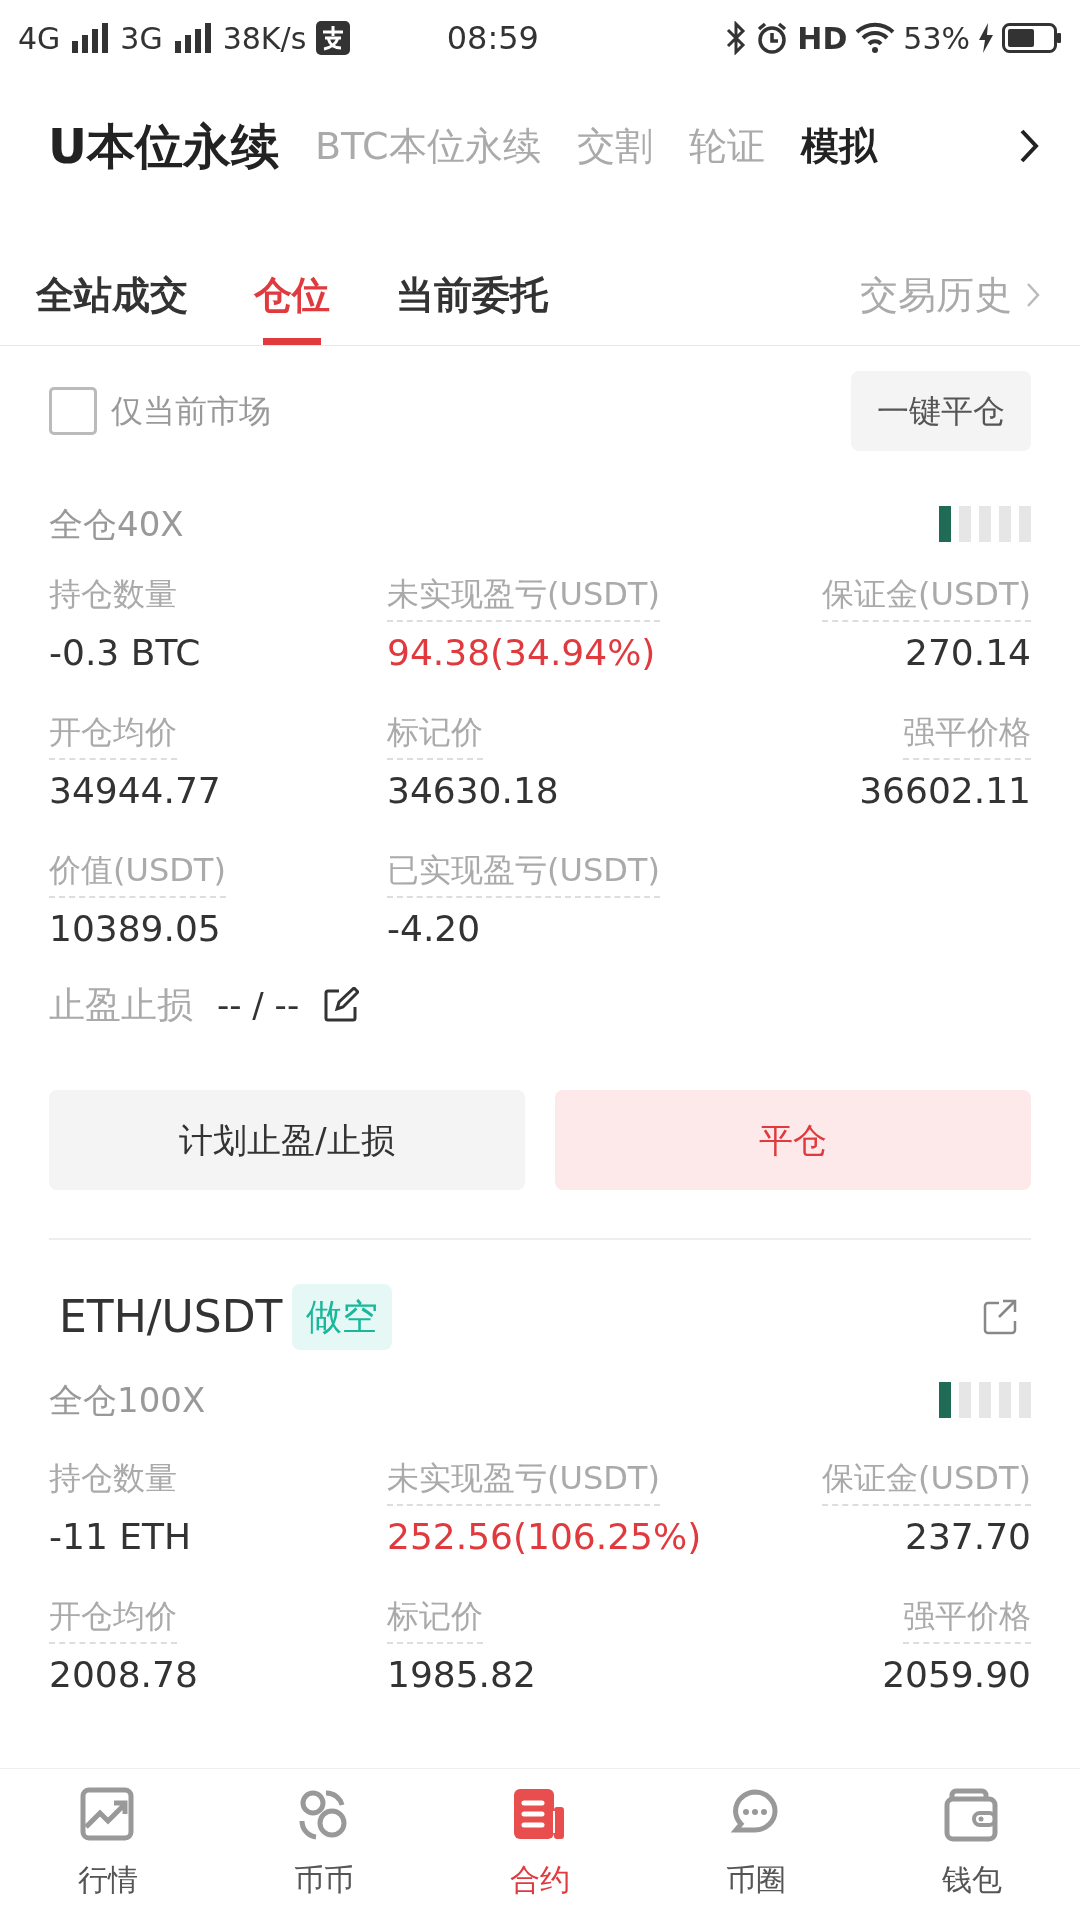  I want to click on field-label: 已实现盈亏(USDT), so click(523, 872).